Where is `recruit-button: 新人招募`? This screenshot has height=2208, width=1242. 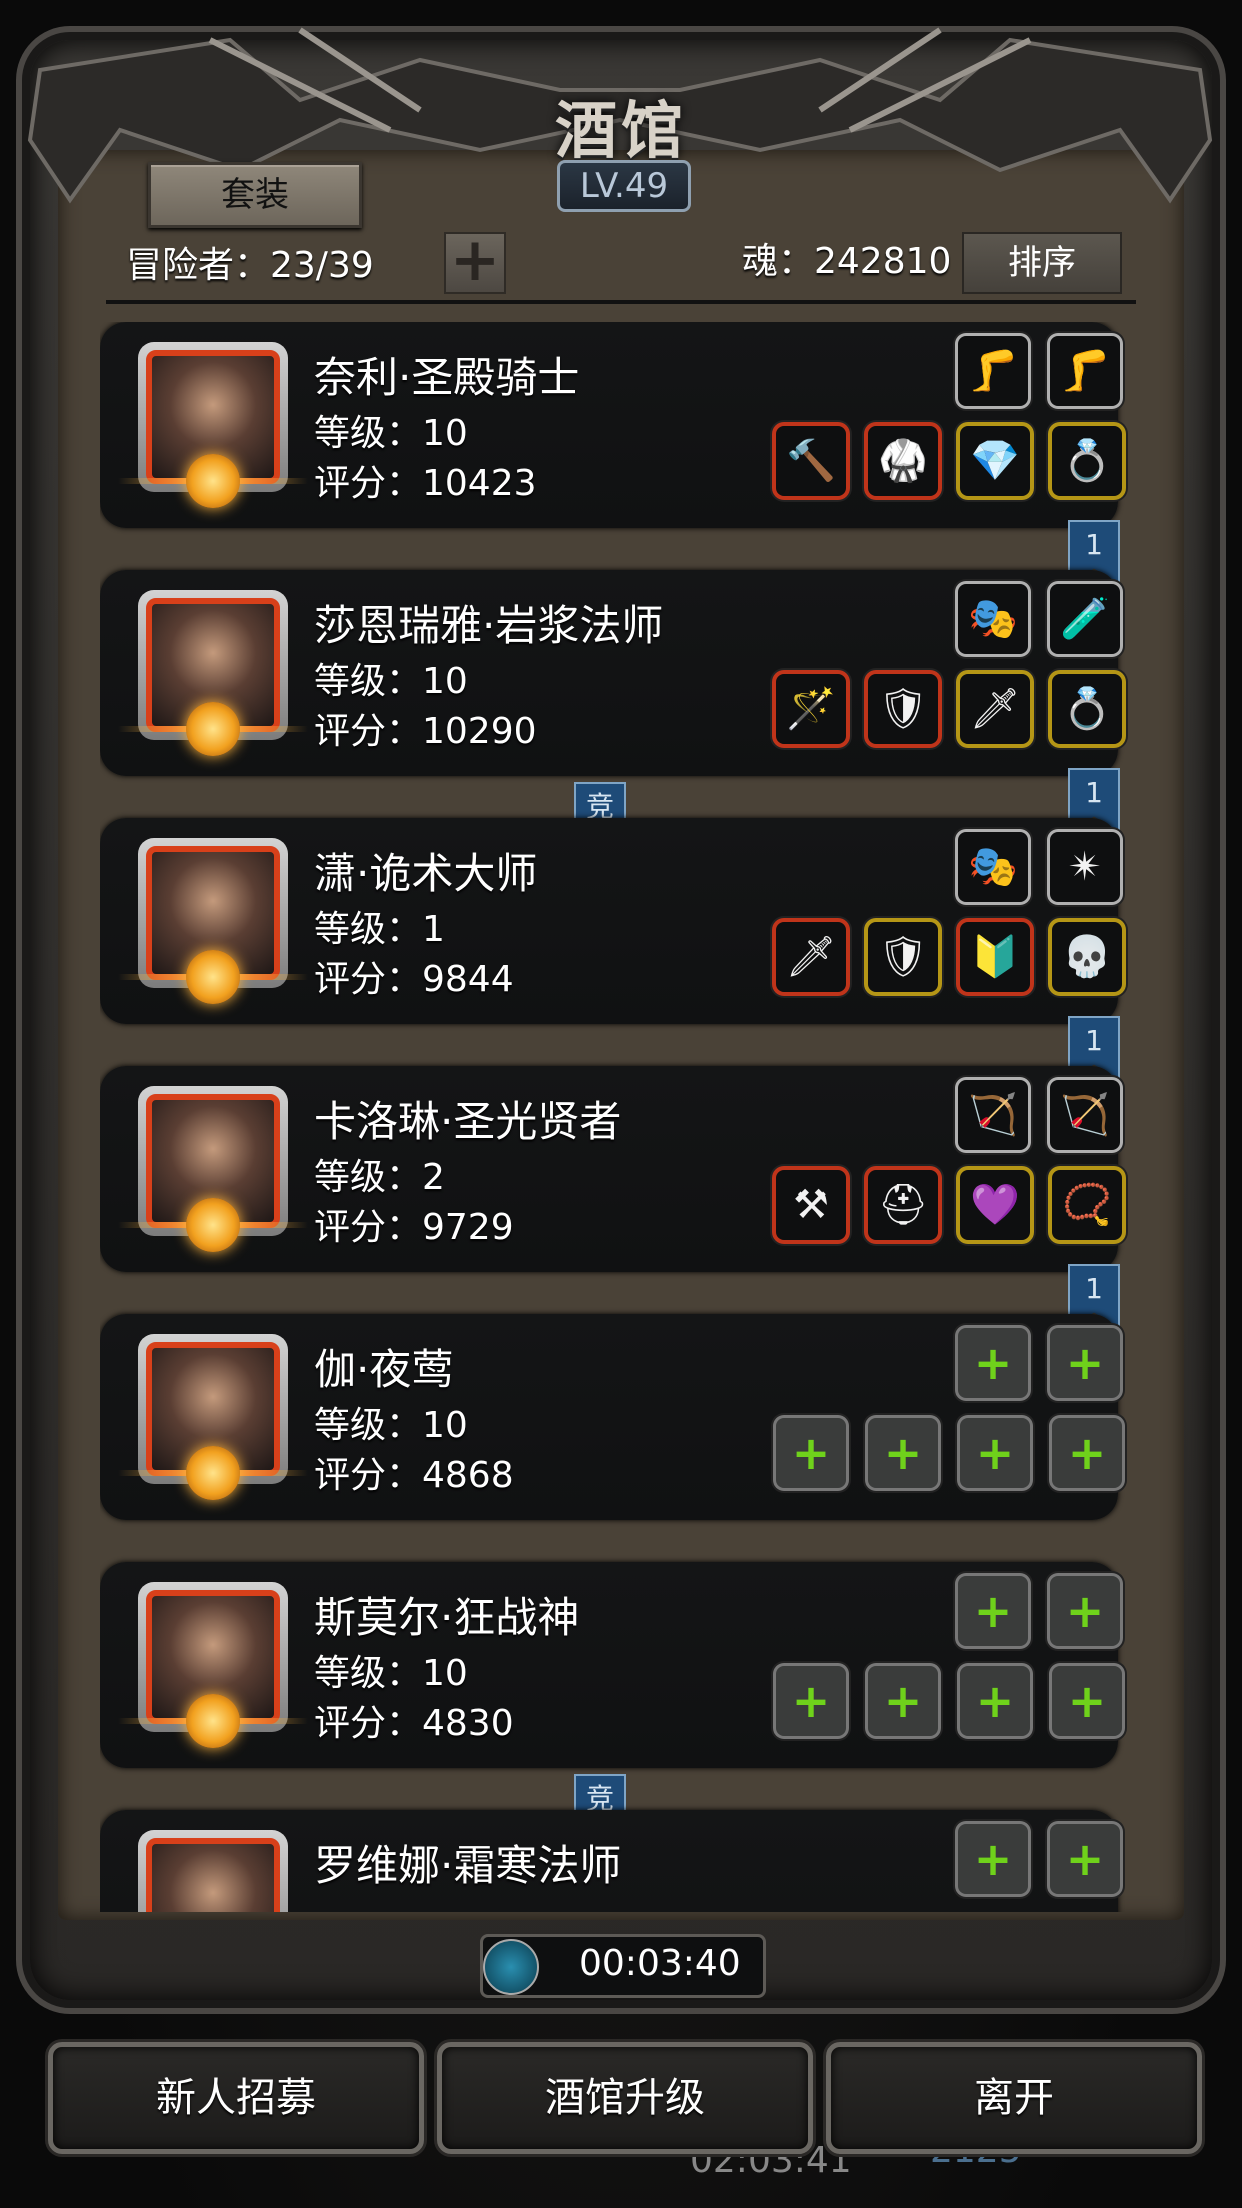
recruit-button: 新人招募 is located at coordinates (236, 2098).